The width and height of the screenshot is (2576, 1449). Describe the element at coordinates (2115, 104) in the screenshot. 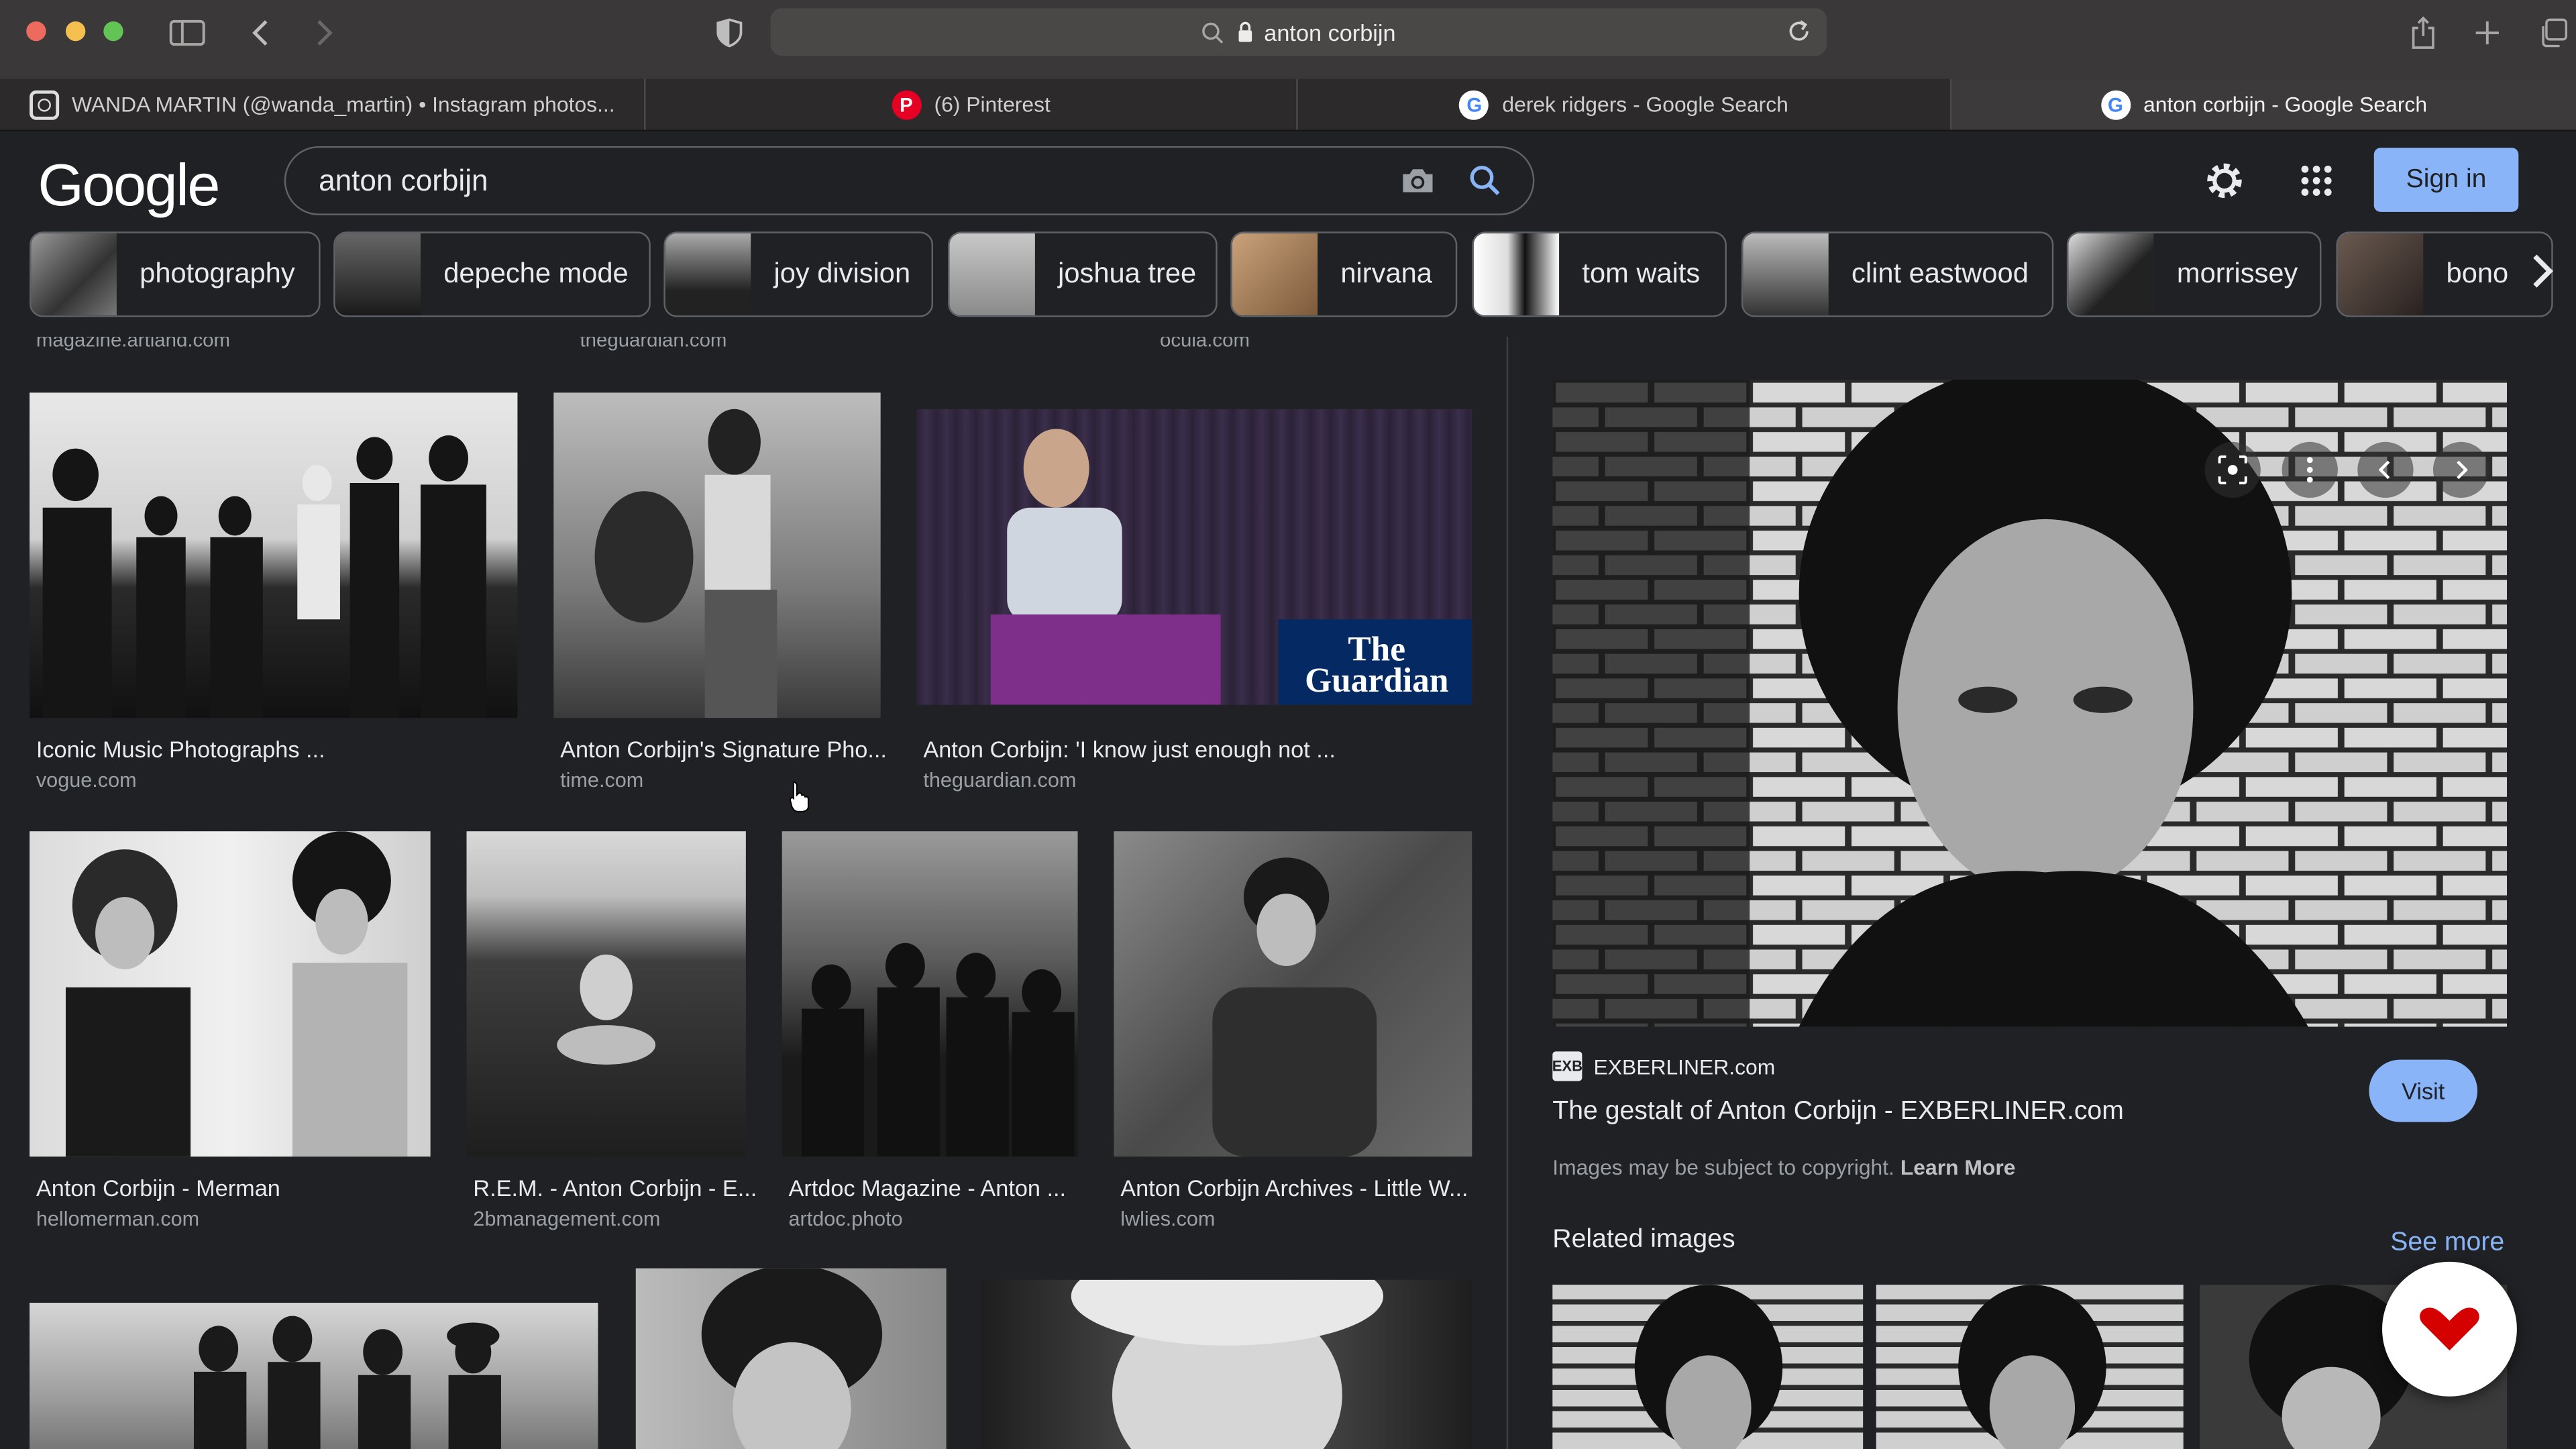

I see `google-icon: G` at that location.